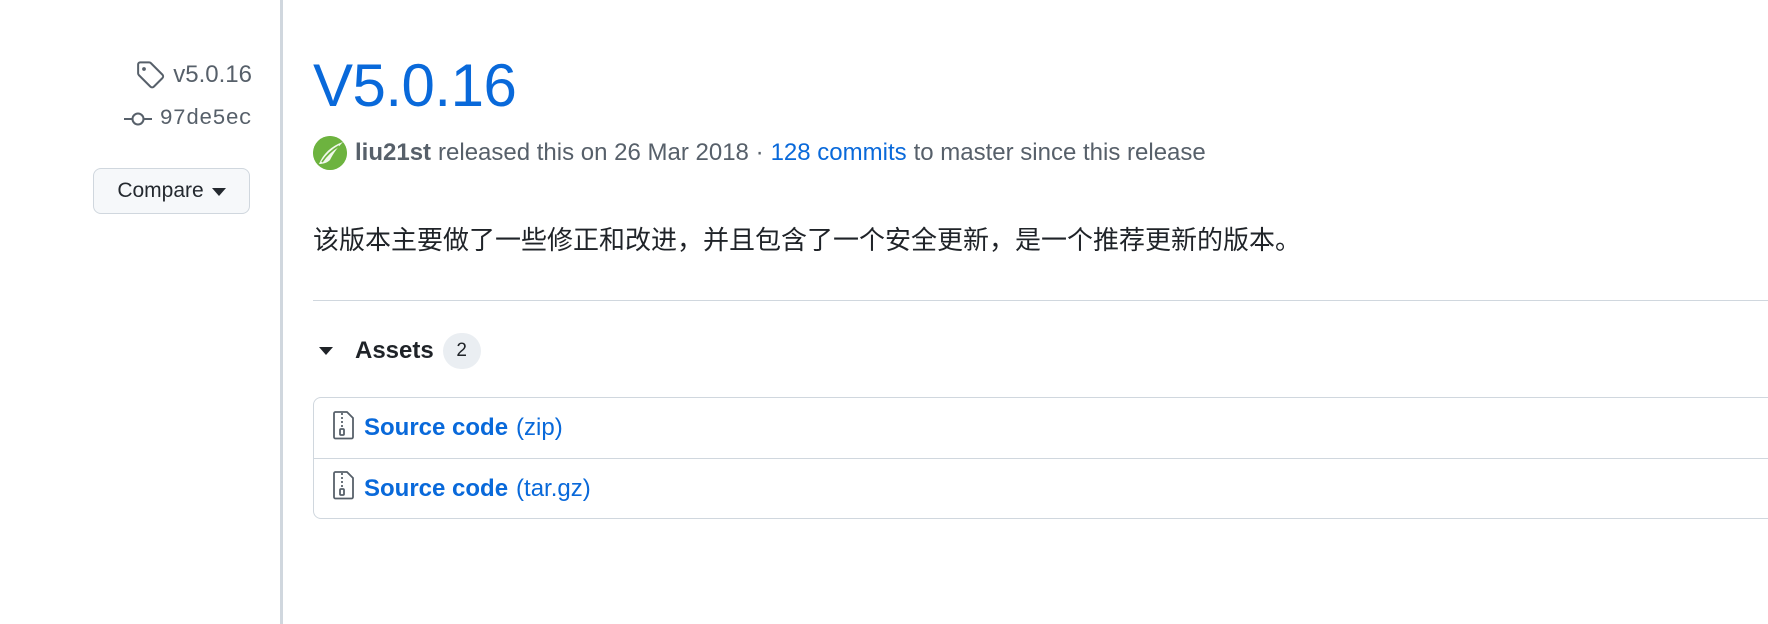 Image resolution: width=1768 pixels, height=624 pixels. I want to click on assets-toggle: Assets 2, so click(397, 351).